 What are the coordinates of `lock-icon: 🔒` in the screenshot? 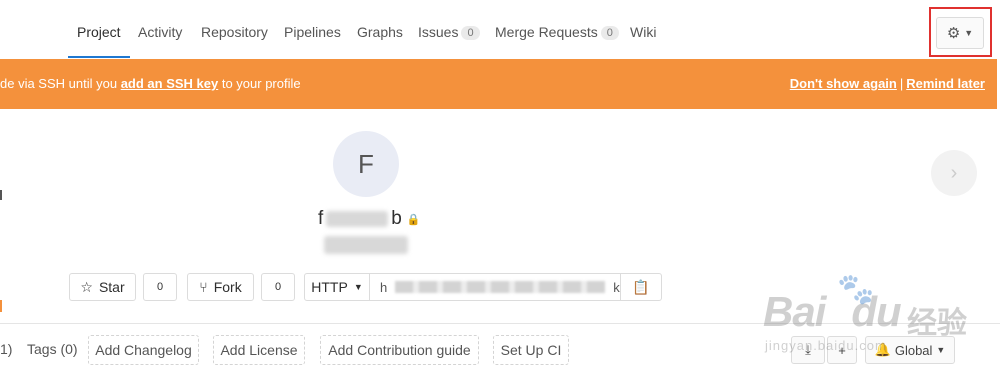 It's located at (413, 219).